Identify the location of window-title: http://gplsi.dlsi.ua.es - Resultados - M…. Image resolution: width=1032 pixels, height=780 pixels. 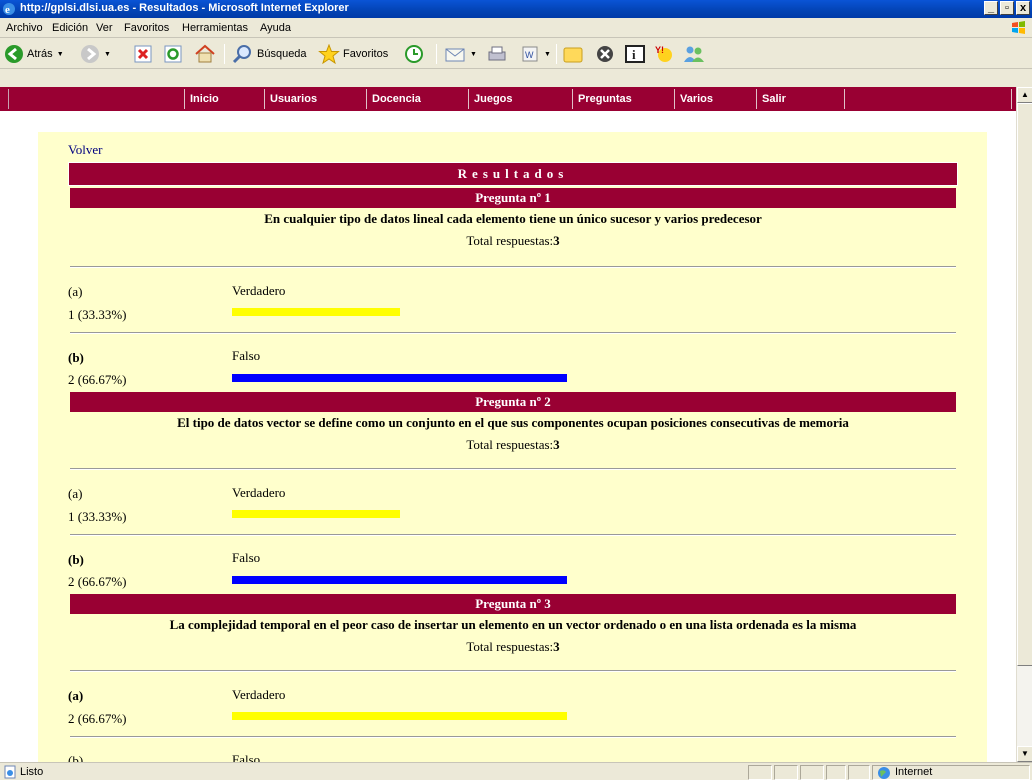
(184, 8).